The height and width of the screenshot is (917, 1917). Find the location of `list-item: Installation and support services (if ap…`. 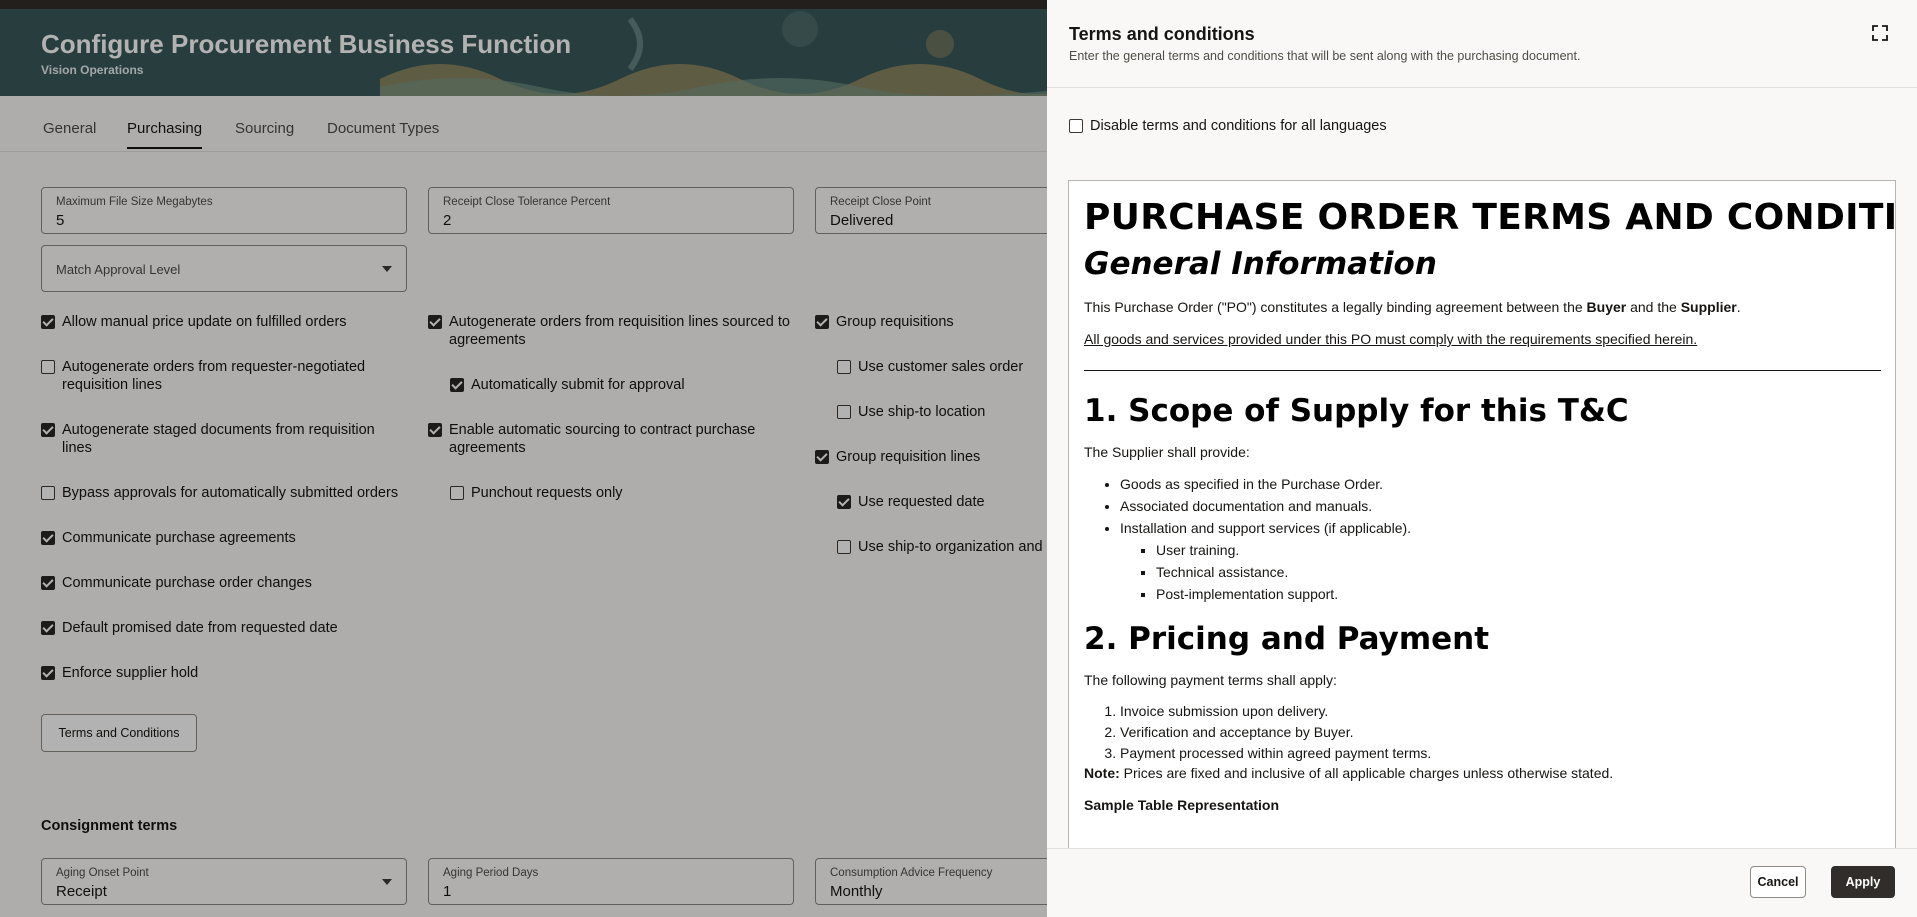

list-item: Installation and support services (if ap… is located at coordinates (1502, 561).